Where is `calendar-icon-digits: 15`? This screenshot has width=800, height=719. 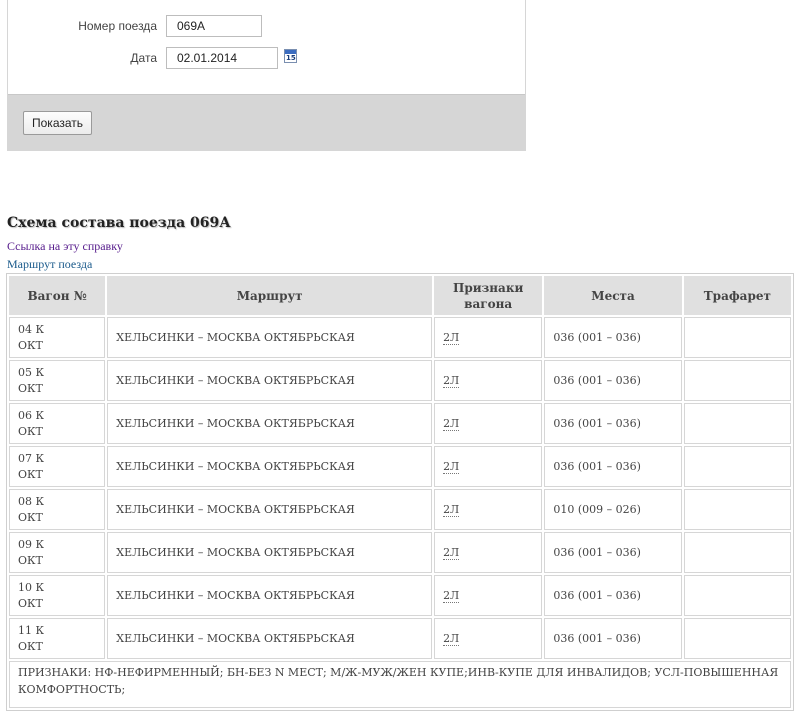
calendar-icon-digits: 15 is located at coordinates (291, 58).